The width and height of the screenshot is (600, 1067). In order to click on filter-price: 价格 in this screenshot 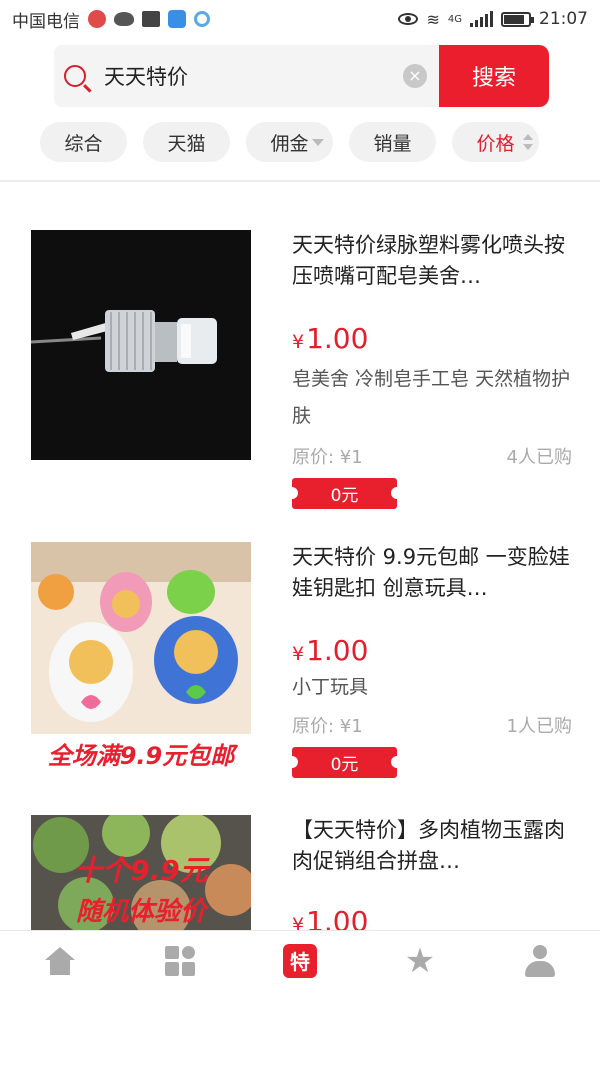, I will do `click(495, 142)`.